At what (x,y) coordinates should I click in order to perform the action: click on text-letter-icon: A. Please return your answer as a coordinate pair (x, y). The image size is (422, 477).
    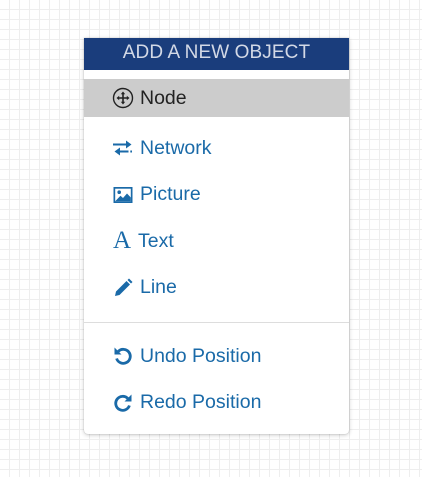
    Looking at the image, I should click on (122, 241).